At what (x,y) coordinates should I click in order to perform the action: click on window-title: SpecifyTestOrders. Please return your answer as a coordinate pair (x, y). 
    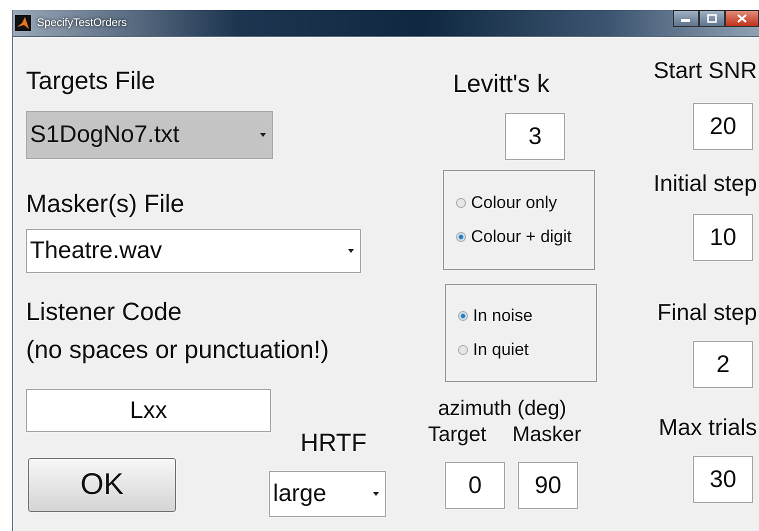
    Looking at the image, I should click on (82, 23).